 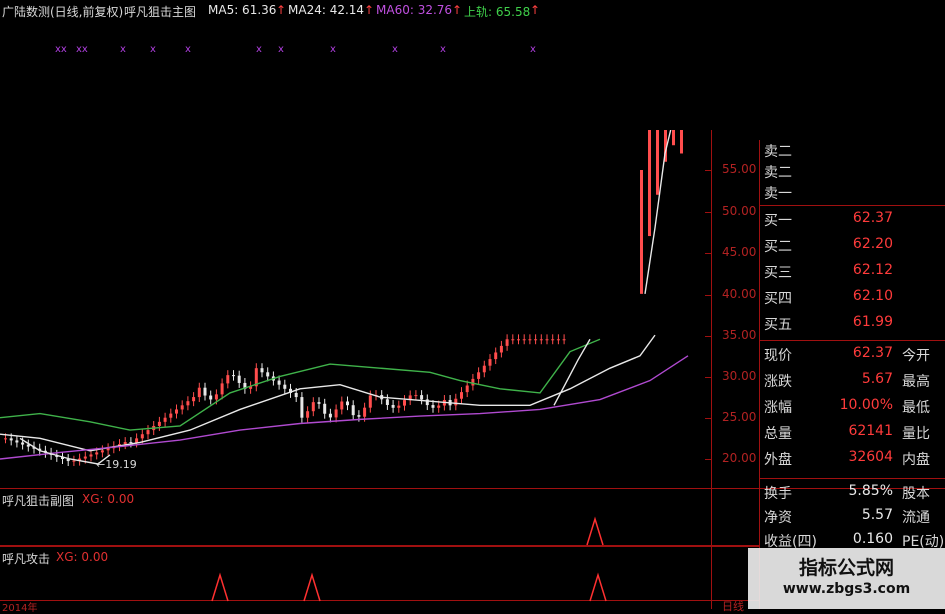 What do you see at coordinates (778, 152) in the screenshot?
I see `quote-label: 卖二` at bounding box center [778, 152].